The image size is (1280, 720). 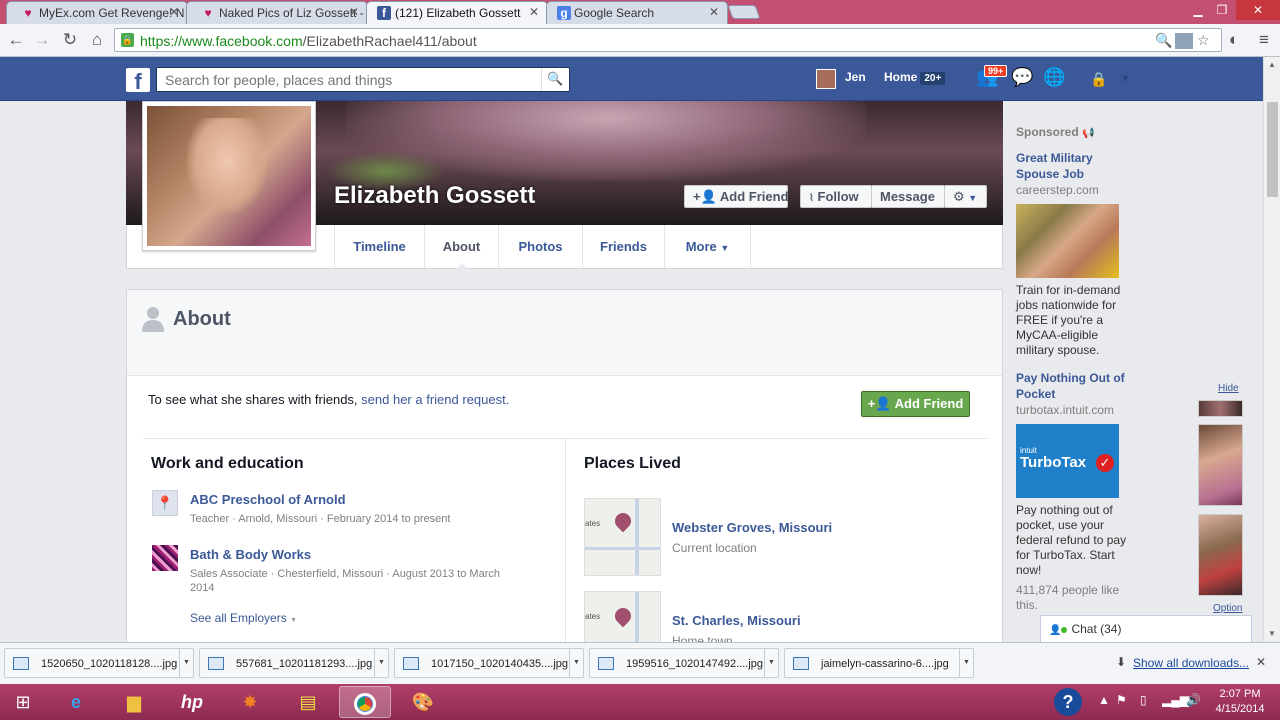 I want to click on tab-about: About, so click(x=461, y=247).